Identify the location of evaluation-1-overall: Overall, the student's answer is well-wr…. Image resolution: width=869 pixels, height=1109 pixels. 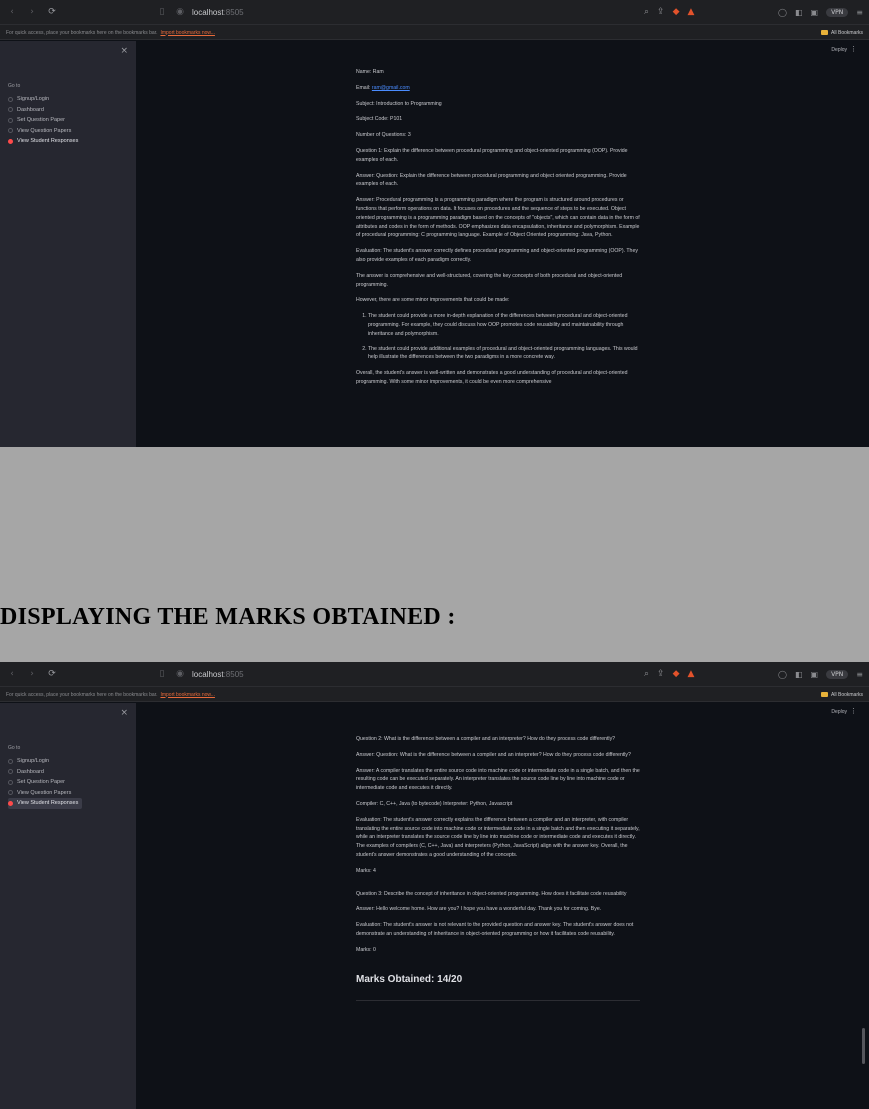
(492, 377).